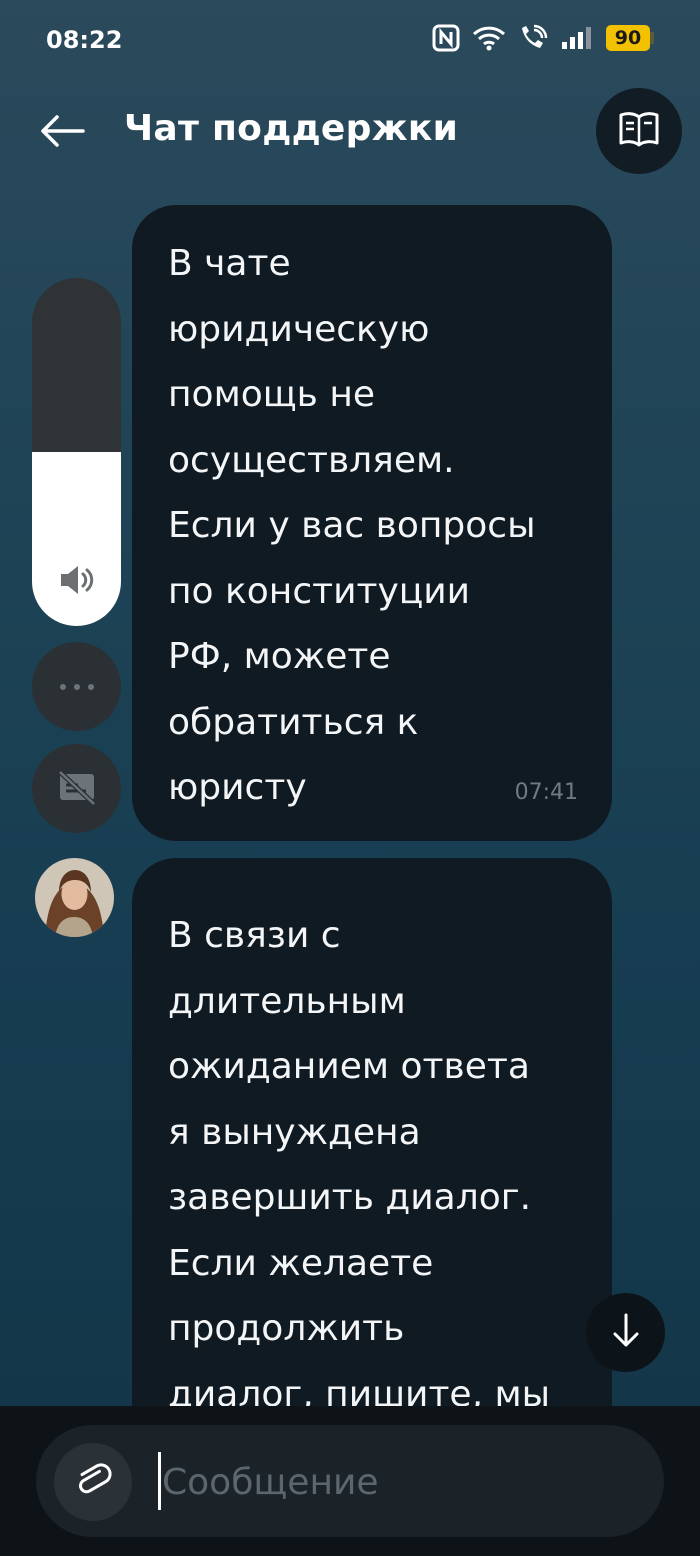 Image resolution: width=700 pixels, height=1556 pixels. I want to click on page-title: Чат поддержки, so click(291, 128).